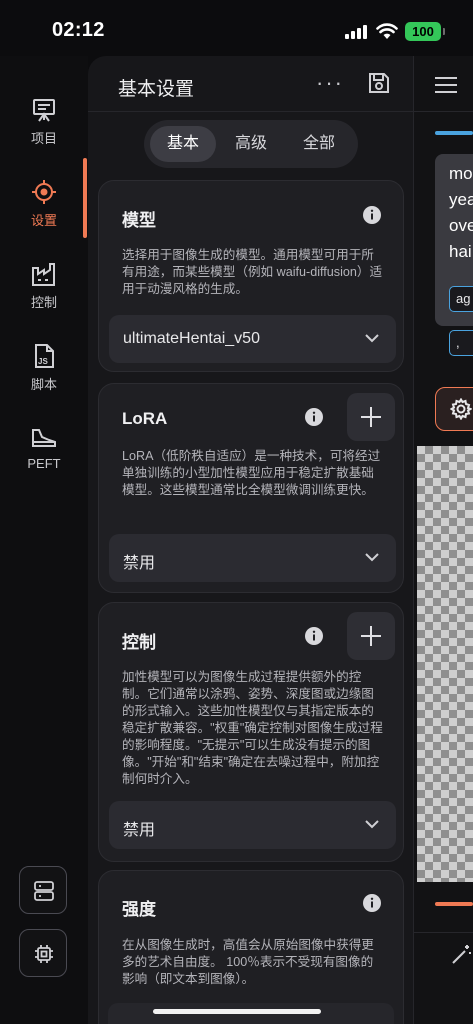 This screenshot has height=1024, width=473. I want to click on nav-label-peft: PEFT, so click(44, 463).